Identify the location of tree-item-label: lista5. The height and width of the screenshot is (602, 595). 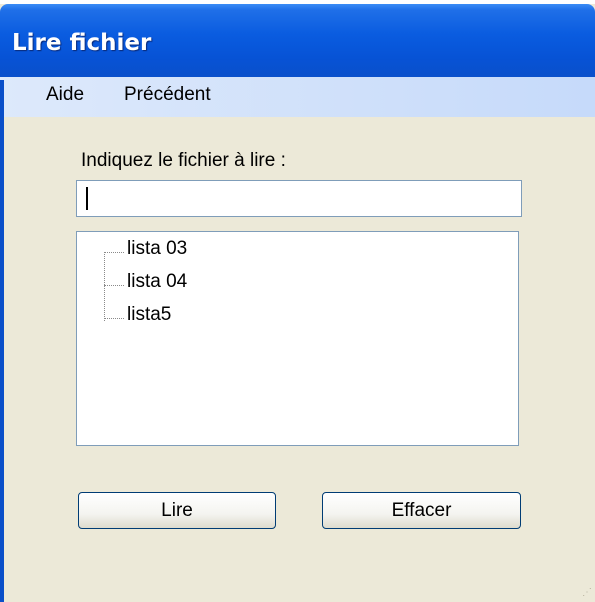
(149, 314).